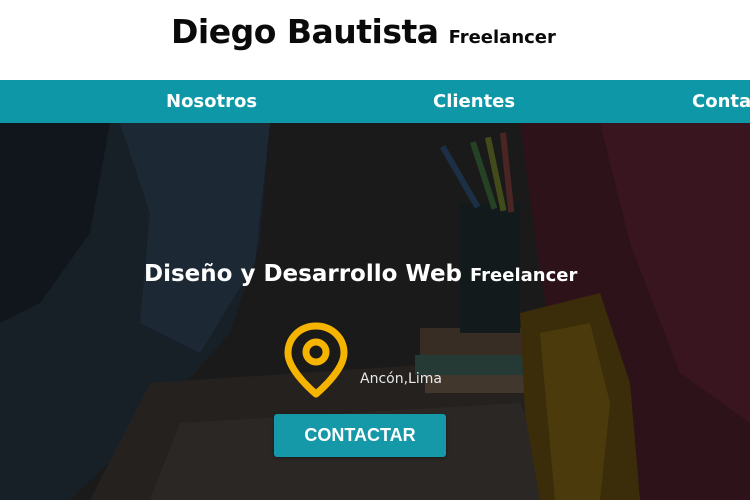 Image resolution: width=750 pixels, height=500 pixels. I want to click on nav-item-nosotros: Nosotros, so click(211, 101).